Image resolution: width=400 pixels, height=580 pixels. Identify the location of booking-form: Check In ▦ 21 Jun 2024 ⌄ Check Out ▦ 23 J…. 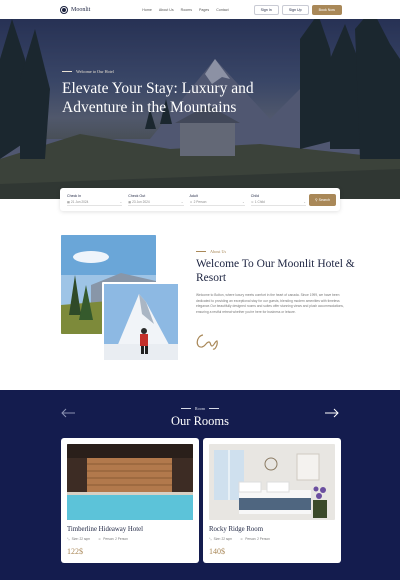
(200, 199).